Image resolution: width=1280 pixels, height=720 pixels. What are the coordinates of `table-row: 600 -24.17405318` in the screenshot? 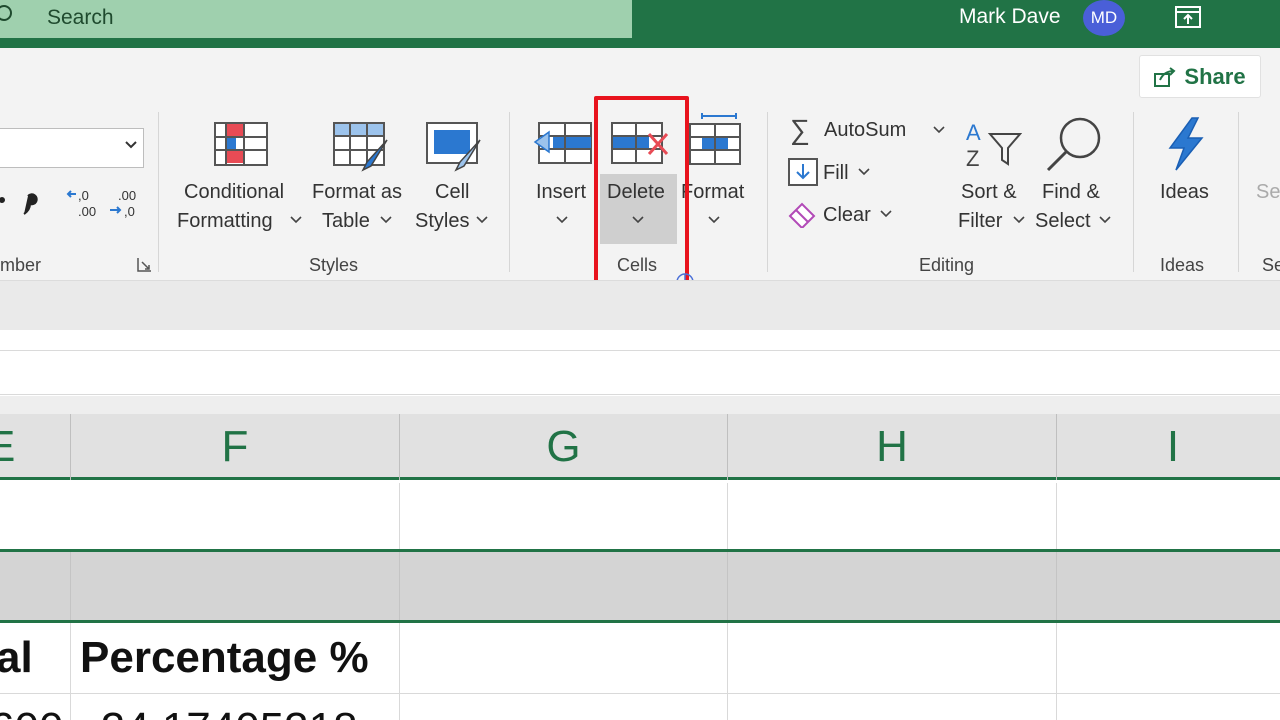 It's located at (640, 706).